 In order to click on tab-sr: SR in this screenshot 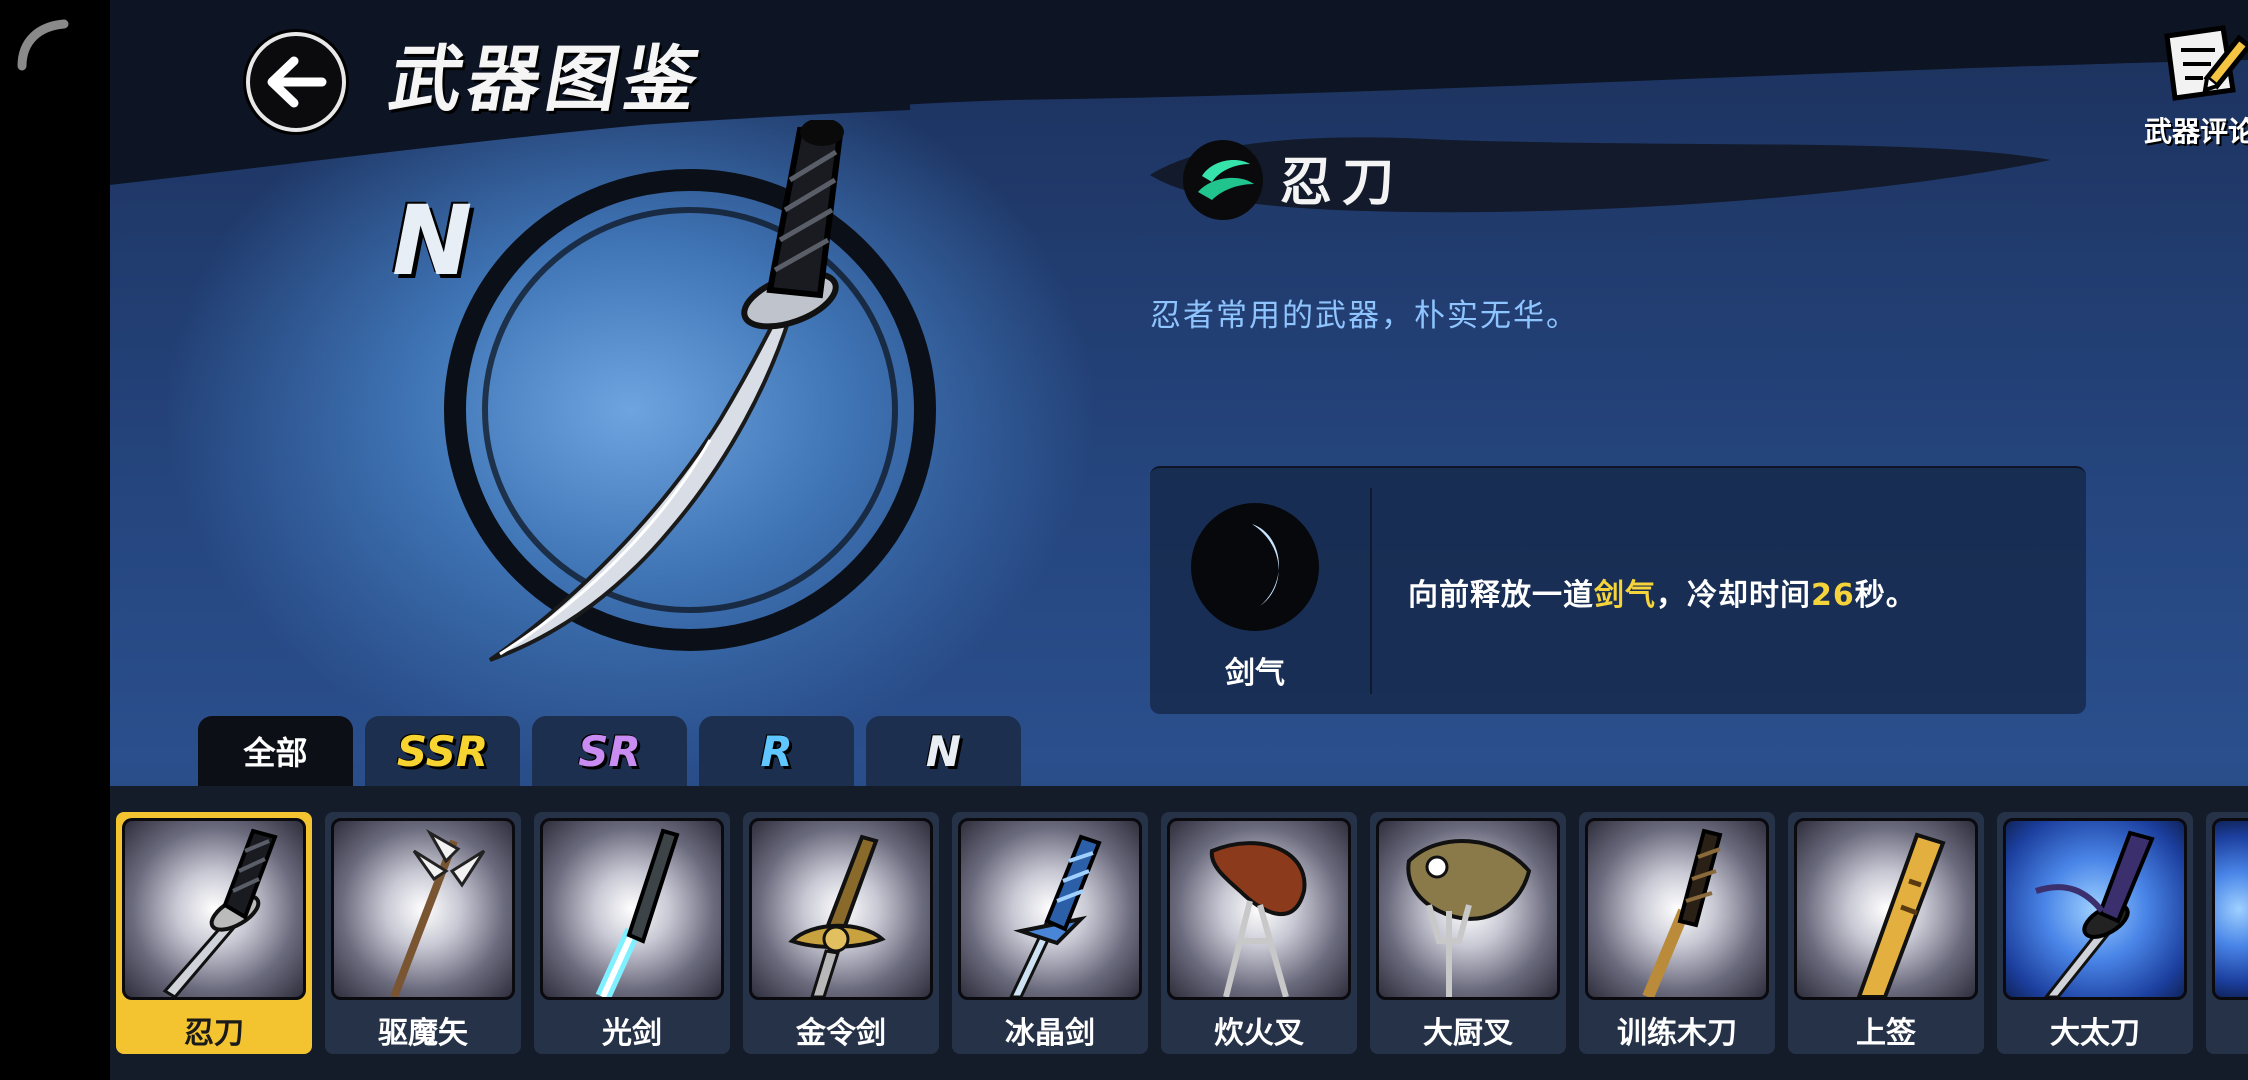, I will do `click(609, 751)`.